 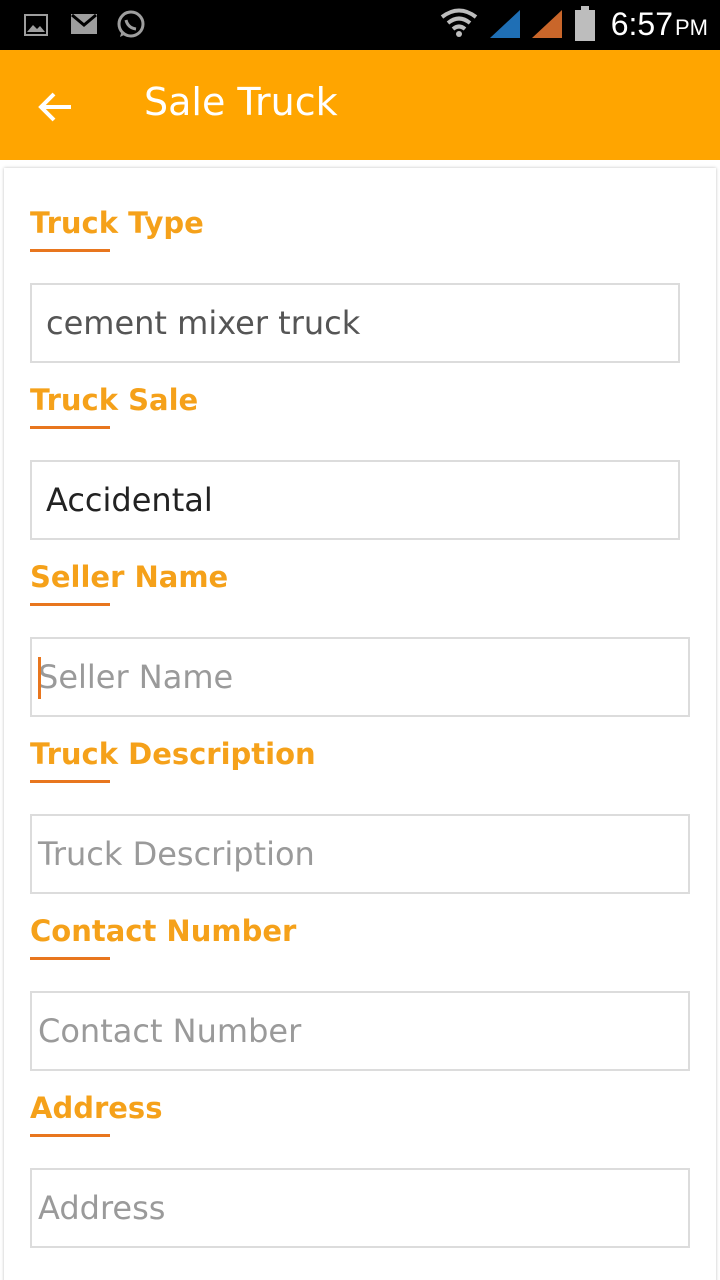 I want to click on truck-type-field: cement mixer truck, so click(x=355, y=323).